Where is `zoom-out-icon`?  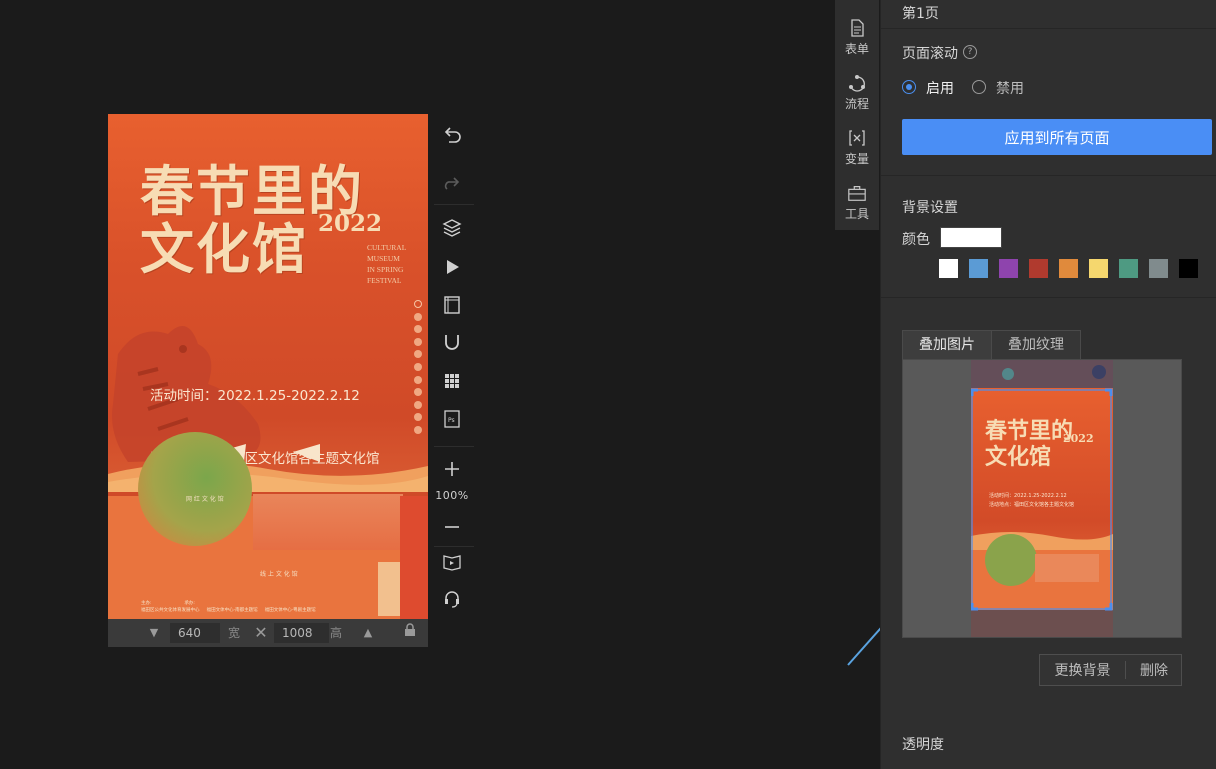 zoom-out-icon is located at coordinates (452, 527).